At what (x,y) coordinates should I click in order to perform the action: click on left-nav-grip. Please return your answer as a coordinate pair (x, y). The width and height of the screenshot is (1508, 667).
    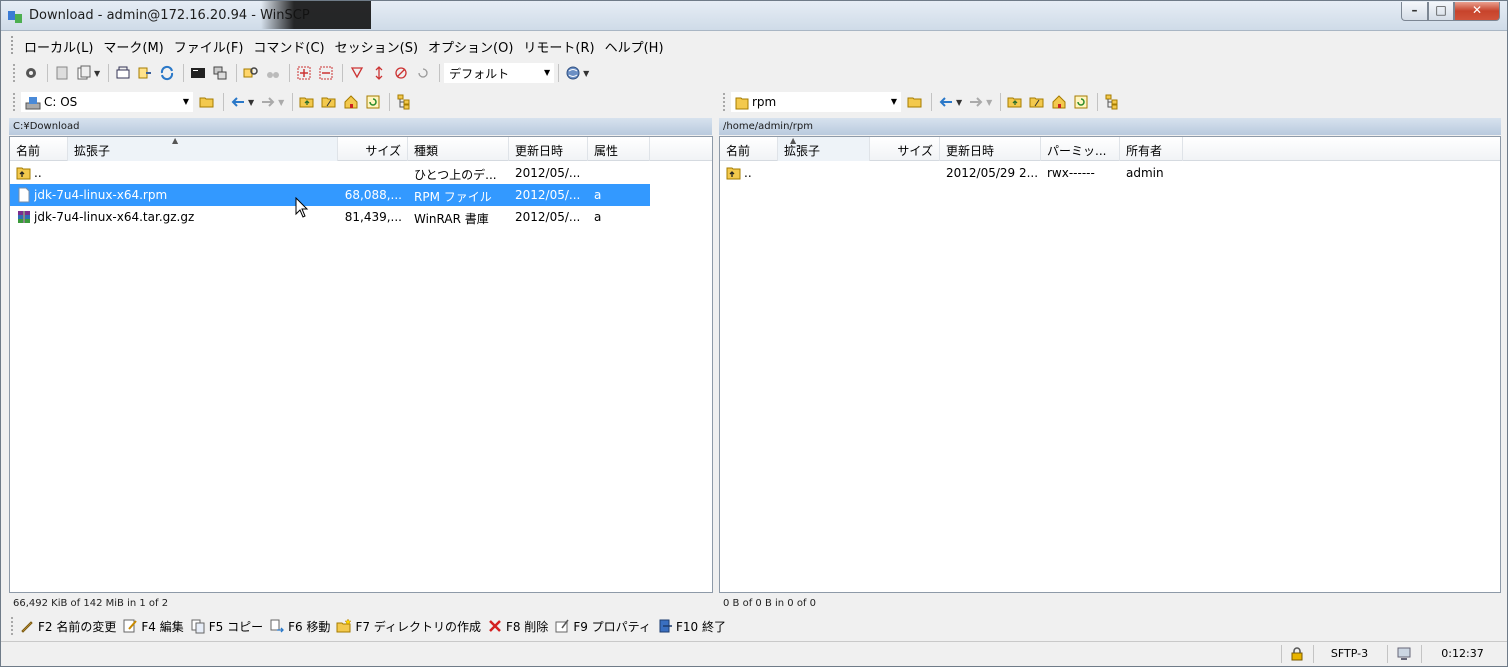
    Looking at the image, I should click on (15, 102).